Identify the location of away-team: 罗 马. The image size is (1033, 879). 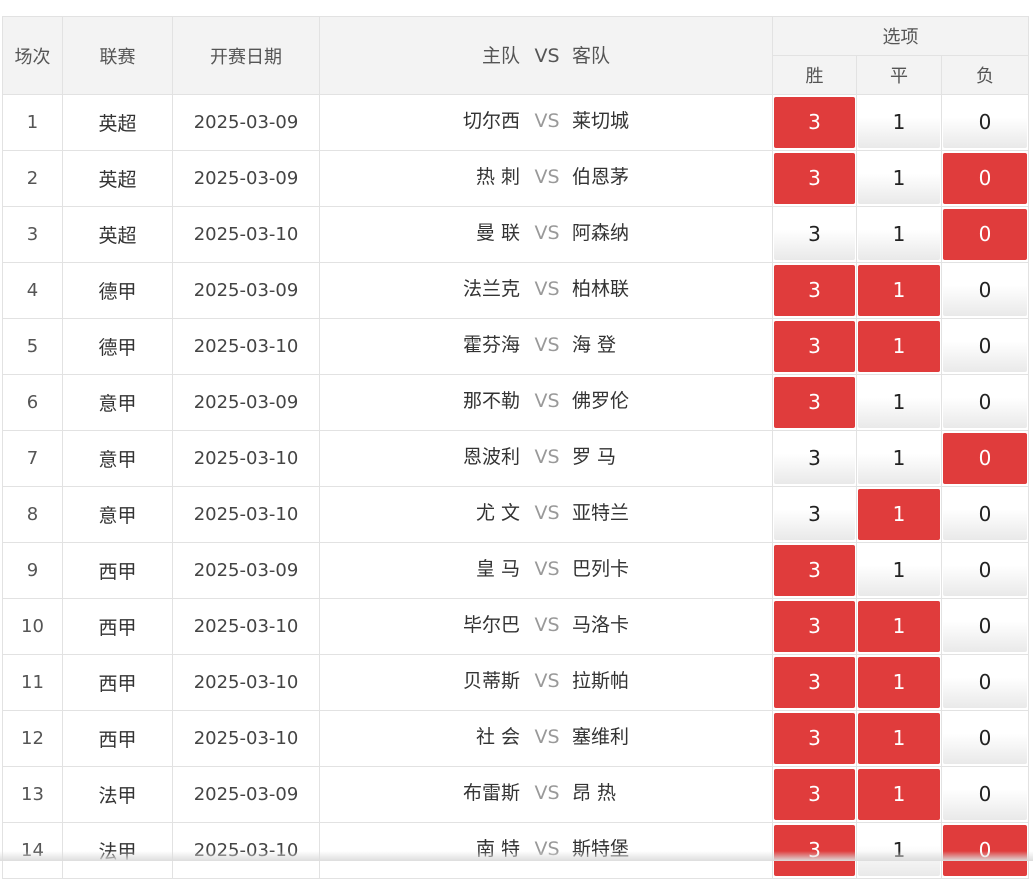
(594, 457).